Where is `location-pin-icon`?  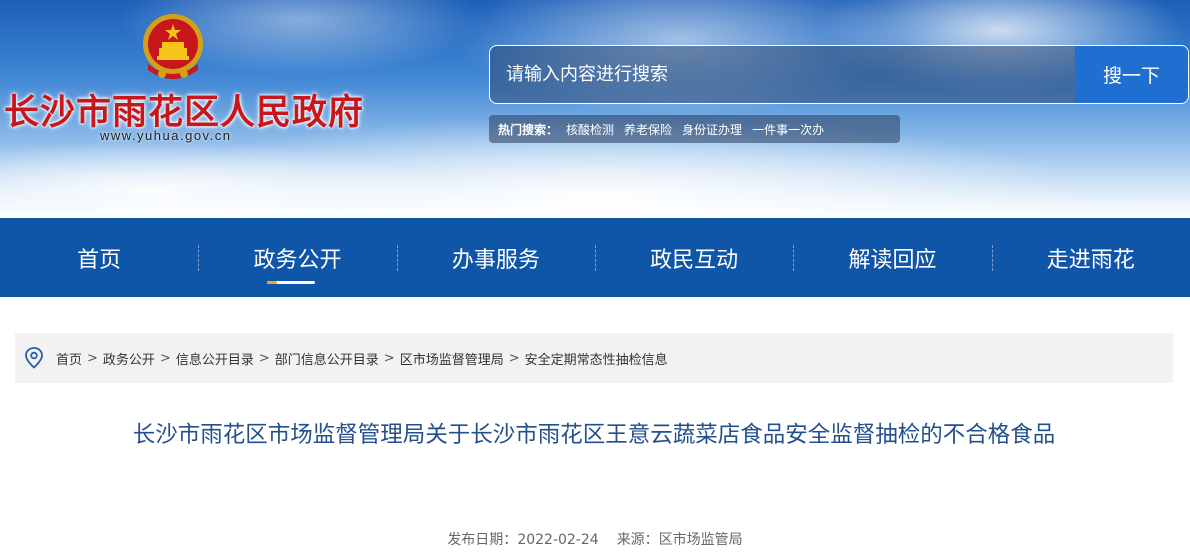 location-pin-icon is located at coordinates (34, 358).